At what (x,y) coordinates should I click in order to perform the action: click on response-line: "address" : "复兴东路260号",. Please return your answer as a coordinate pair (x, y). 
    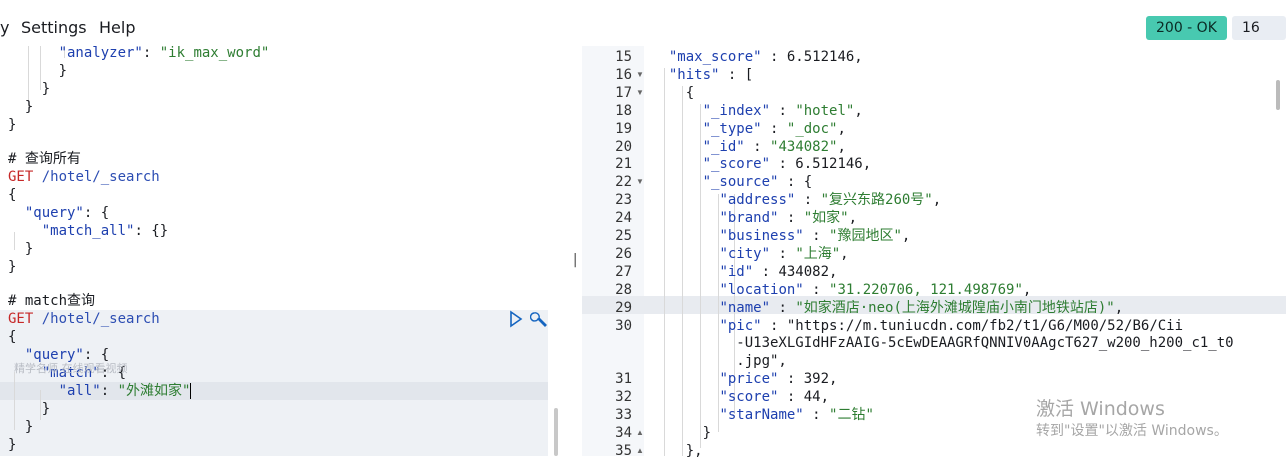
    Looking at the image, I should click on (830, 200).